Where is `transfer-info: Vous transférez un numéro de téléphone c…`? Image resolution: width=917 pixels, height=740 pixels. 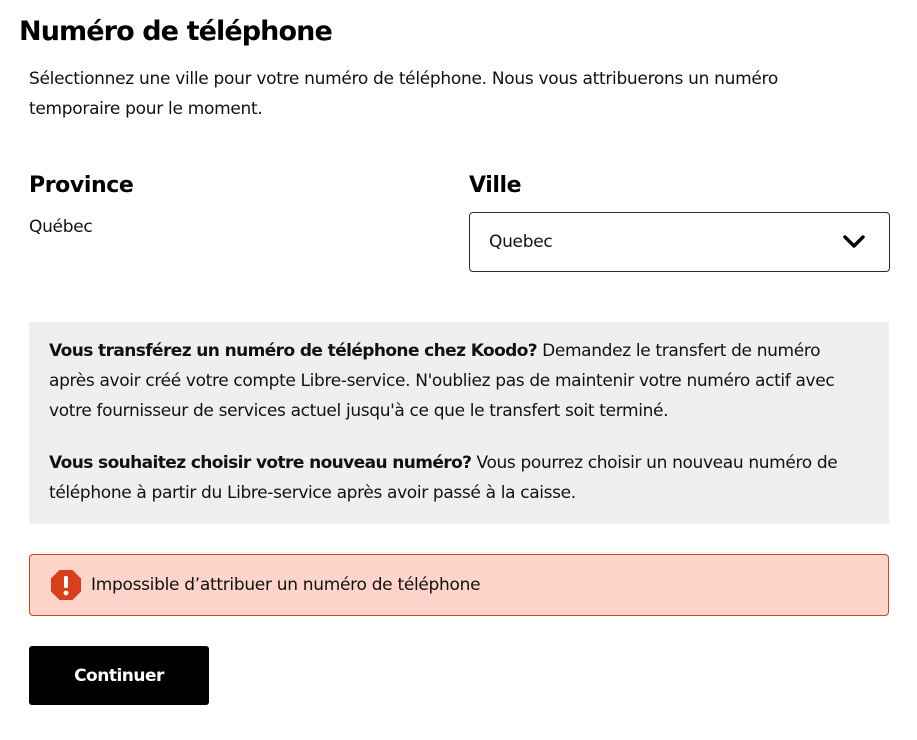 transfer-info: Vous transférez un numéro de téléphone c… is located at coordinates (454, 381).